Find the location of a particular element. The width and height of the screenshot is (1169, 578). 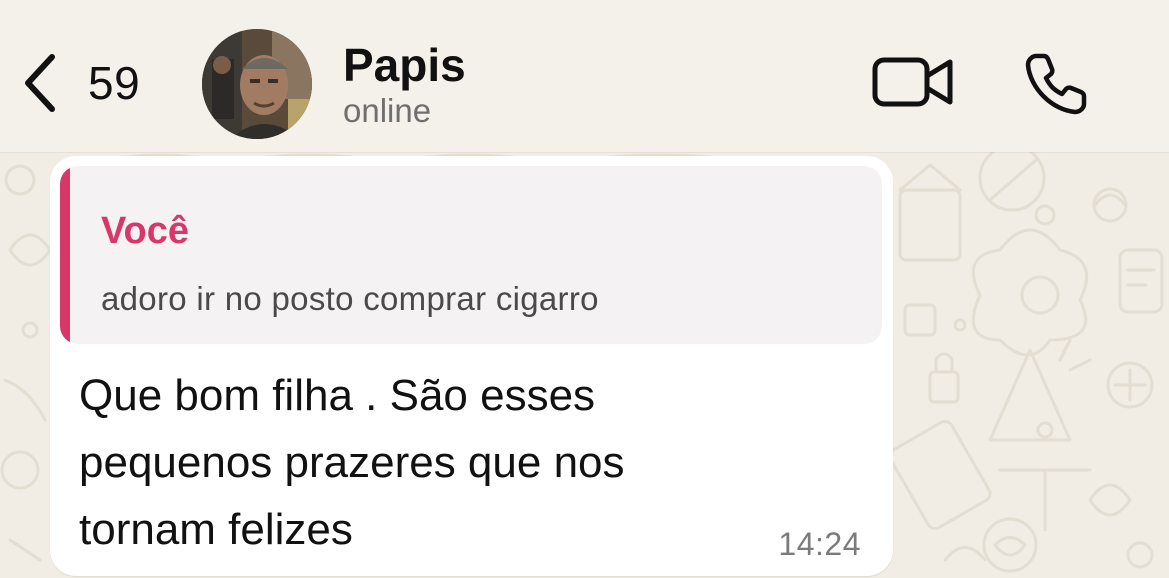

quote-text: adoro ir no posto comprar cigarro is located at coordinates (350, 298).